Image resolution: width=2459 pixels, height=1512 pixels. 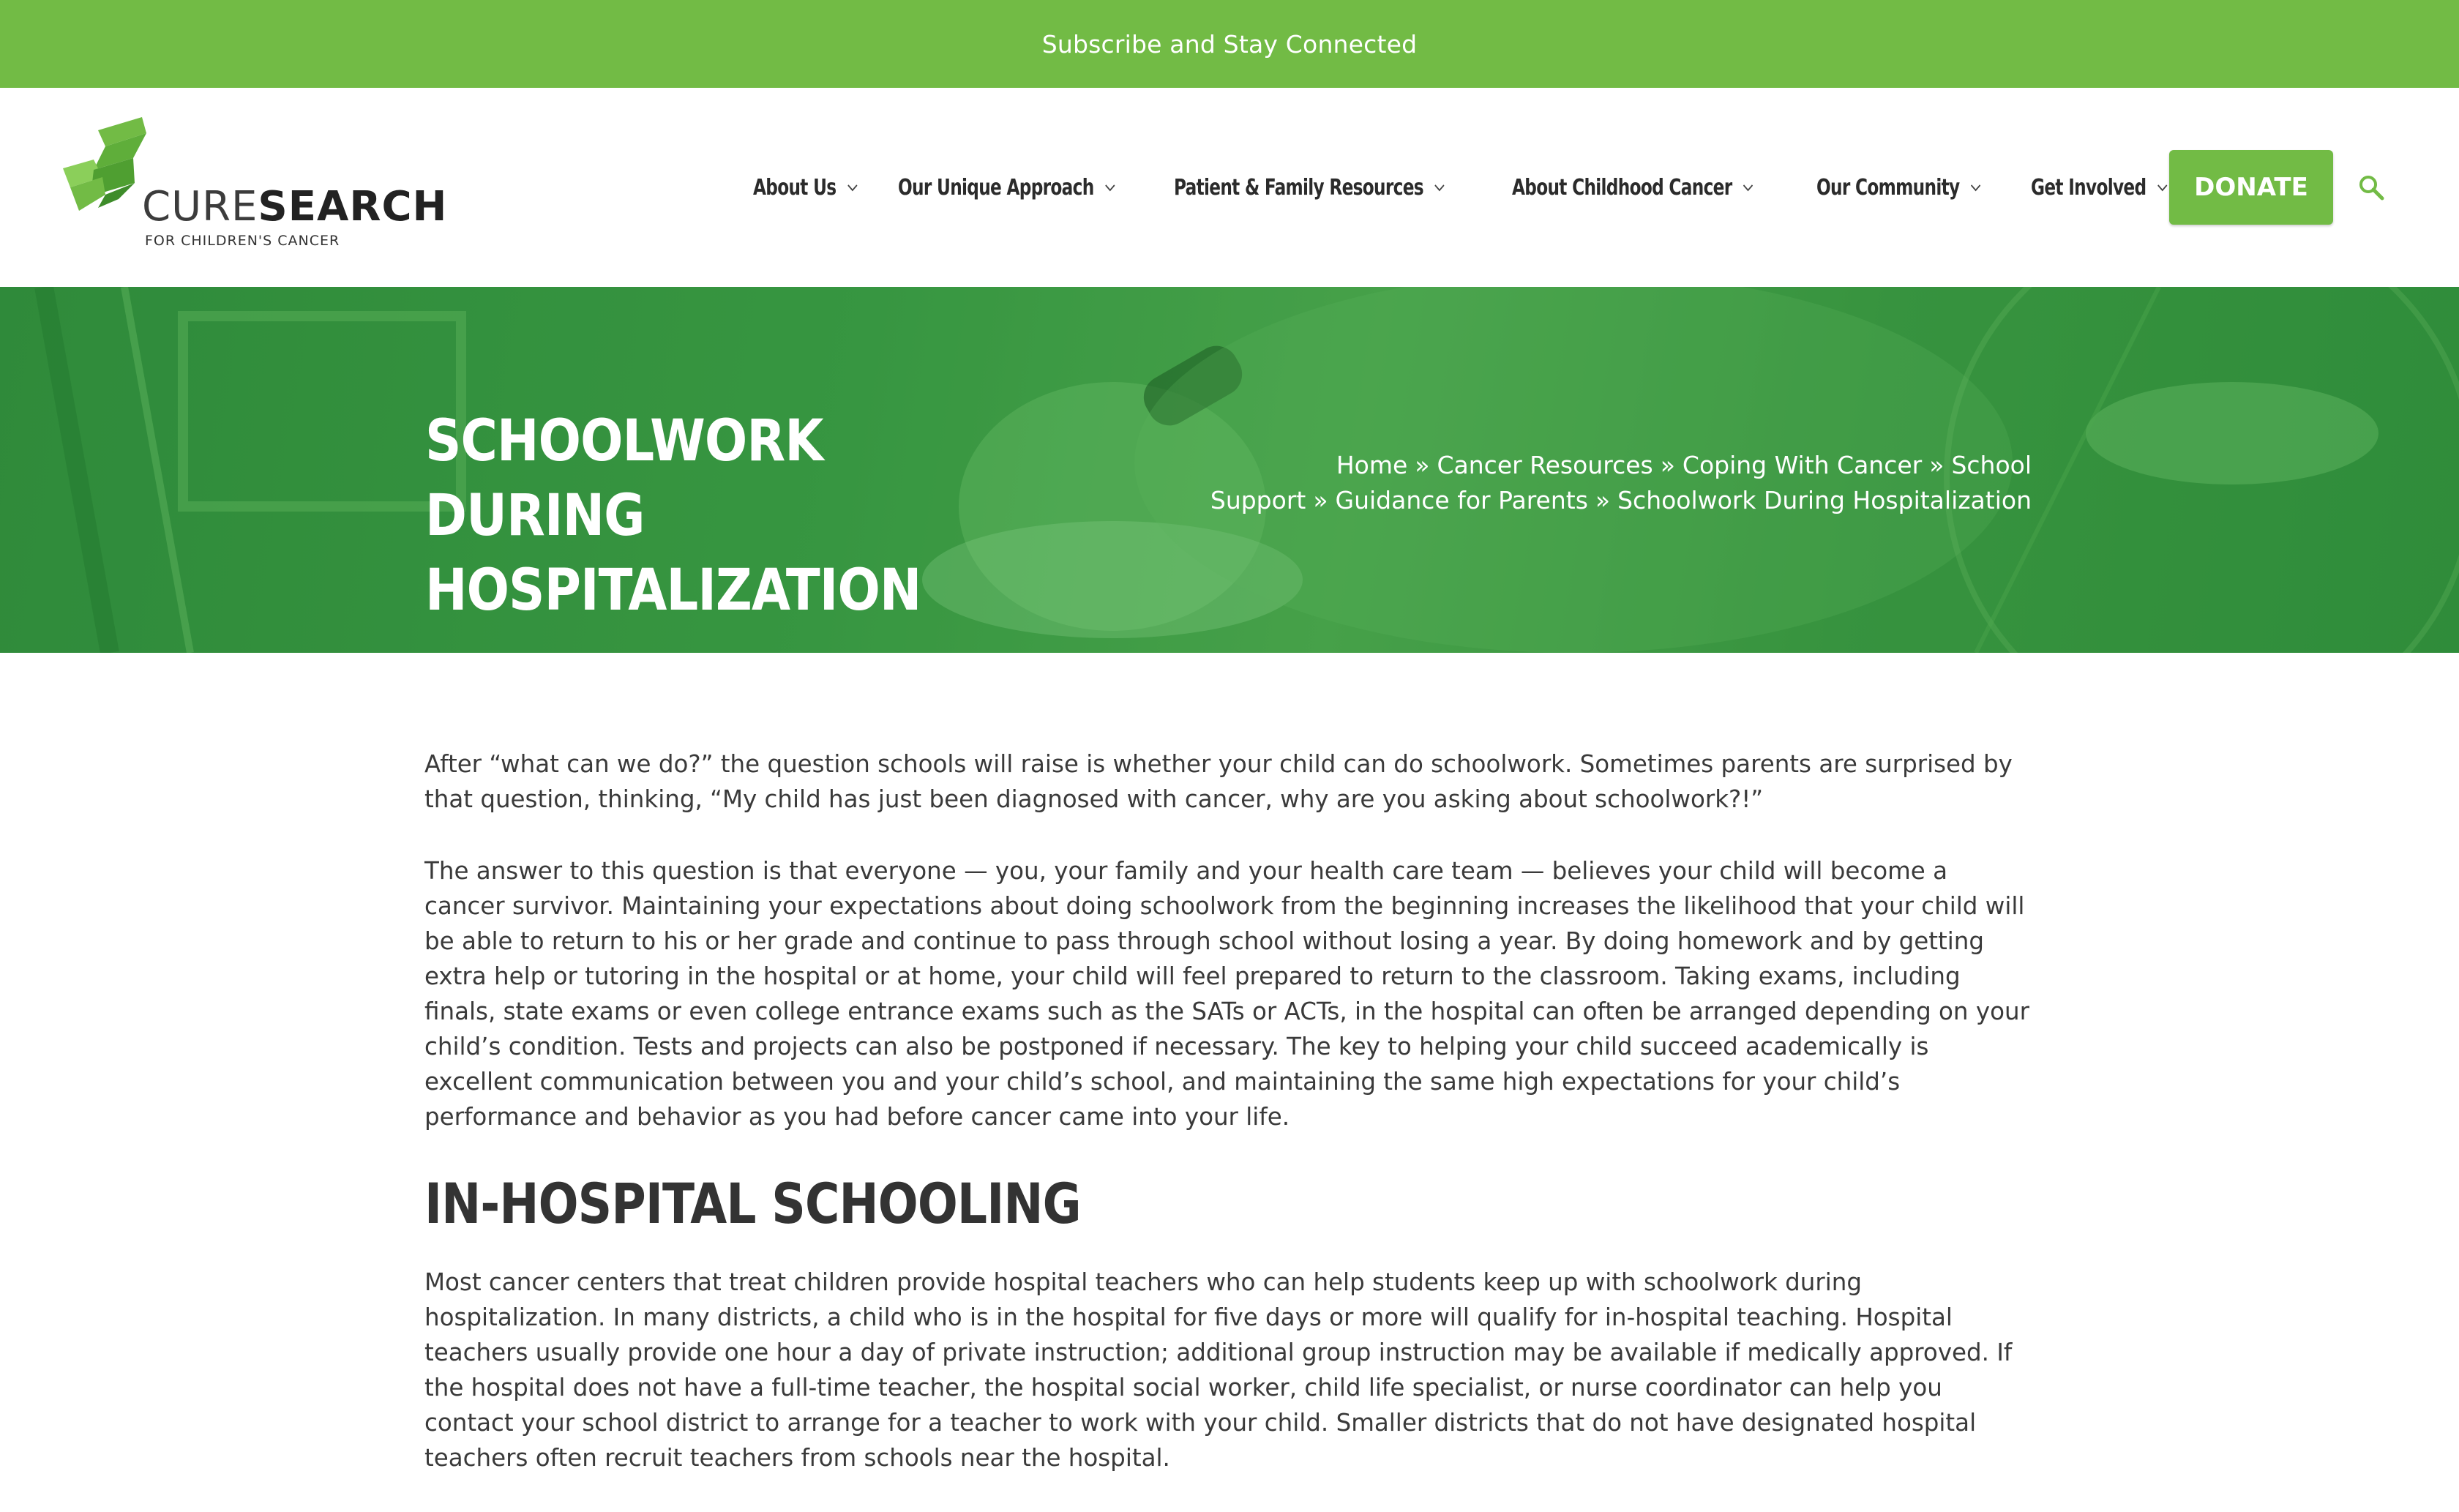 What do you see at coordinates (1462, 500) in the screenshot?
I see `breadcrumb-guidance-for-parents: Guidance for Parents` at bounding box center [1462, 500].